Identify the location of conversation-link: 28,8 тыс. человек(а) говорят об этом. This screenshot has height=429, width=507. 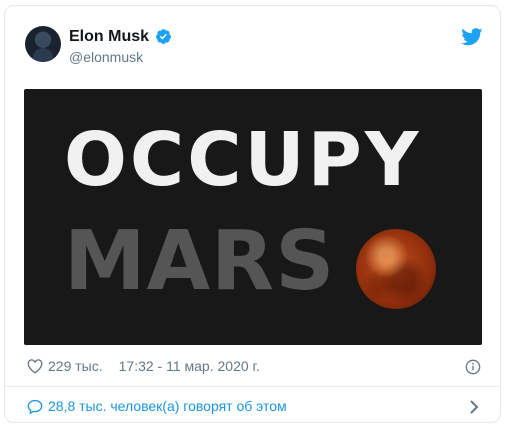
(157, 406).